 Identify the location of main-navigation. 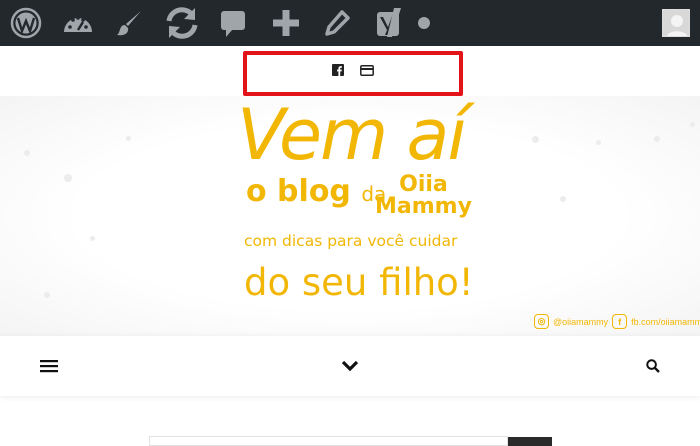
(350, 366).